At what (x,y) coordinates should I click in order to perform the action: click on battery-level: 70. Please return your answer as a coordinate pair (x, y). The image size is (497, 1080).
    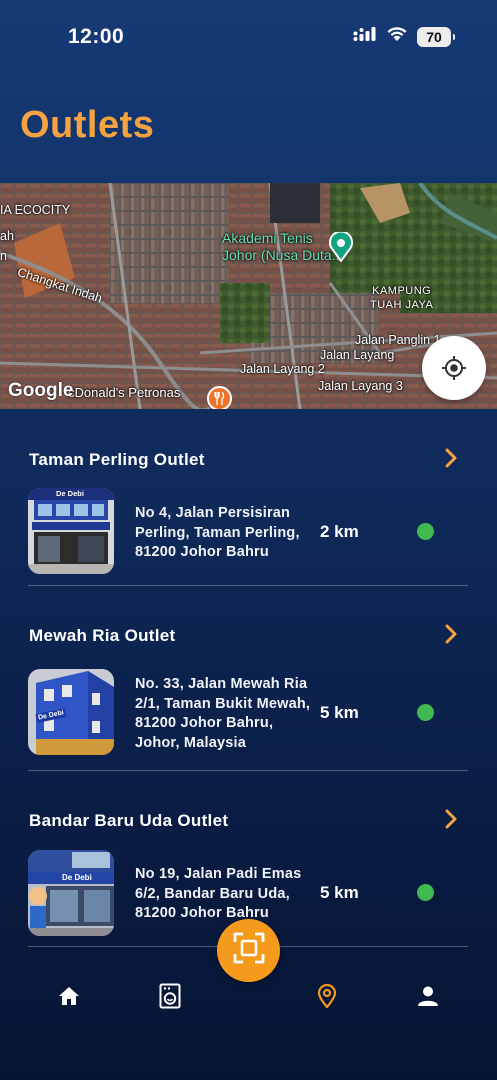
    Looking at the image, I should click on (434, 36).